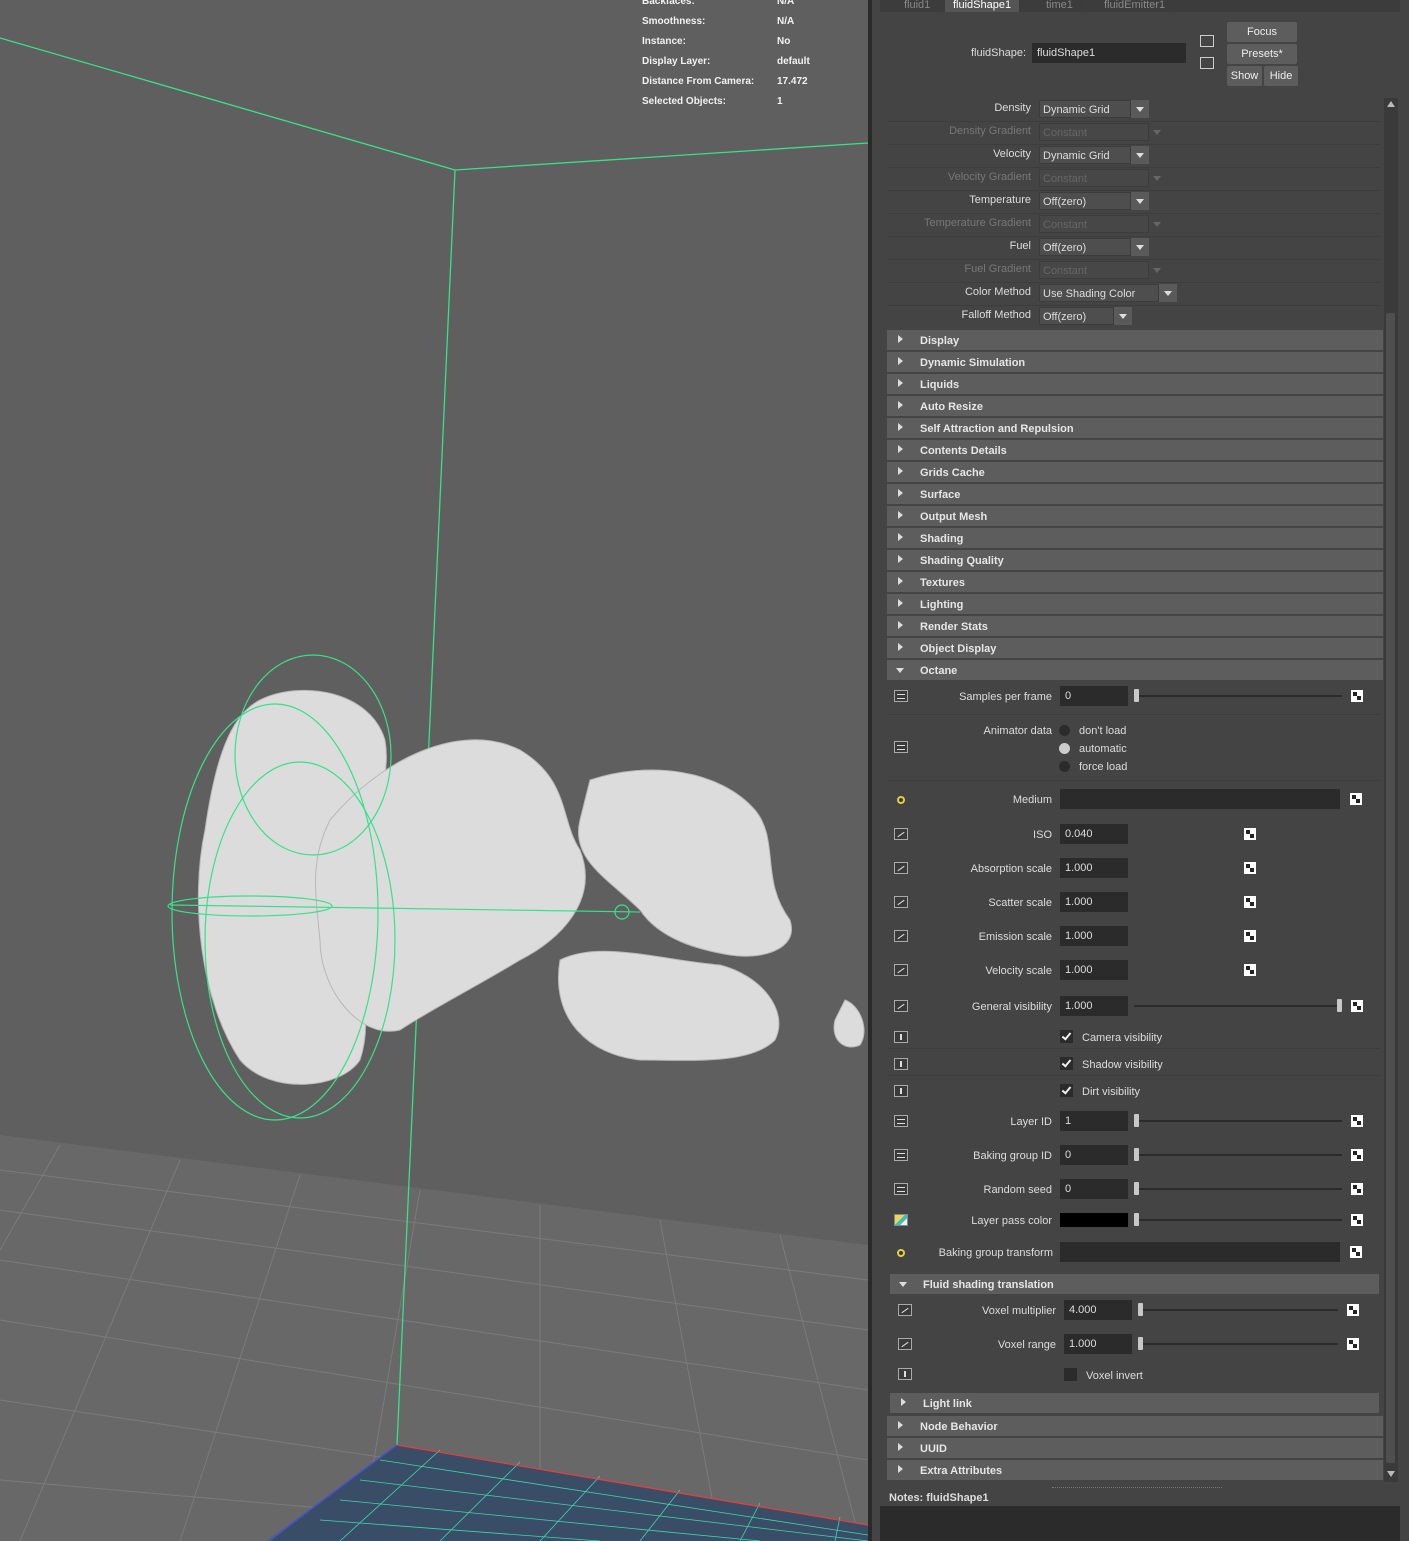  I want to click on presets-button: Presets*, so click(1262, 54).